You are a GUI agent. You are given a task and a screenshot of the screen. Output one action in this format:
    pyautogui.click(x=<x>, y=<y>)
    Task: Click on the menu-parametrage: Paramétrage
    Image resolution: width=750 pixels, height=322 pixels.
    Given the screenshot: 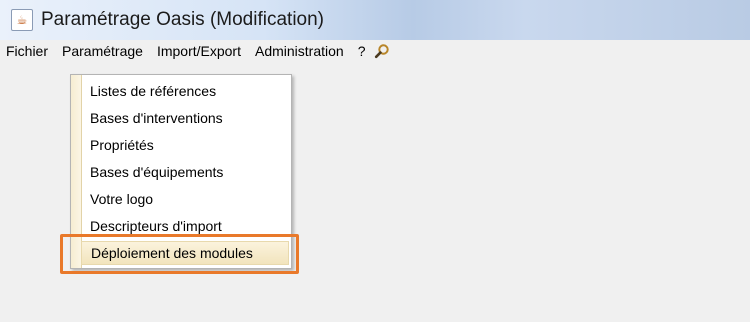 What is the action you would take?
    pyautogui.click(x=102, y=51)
    